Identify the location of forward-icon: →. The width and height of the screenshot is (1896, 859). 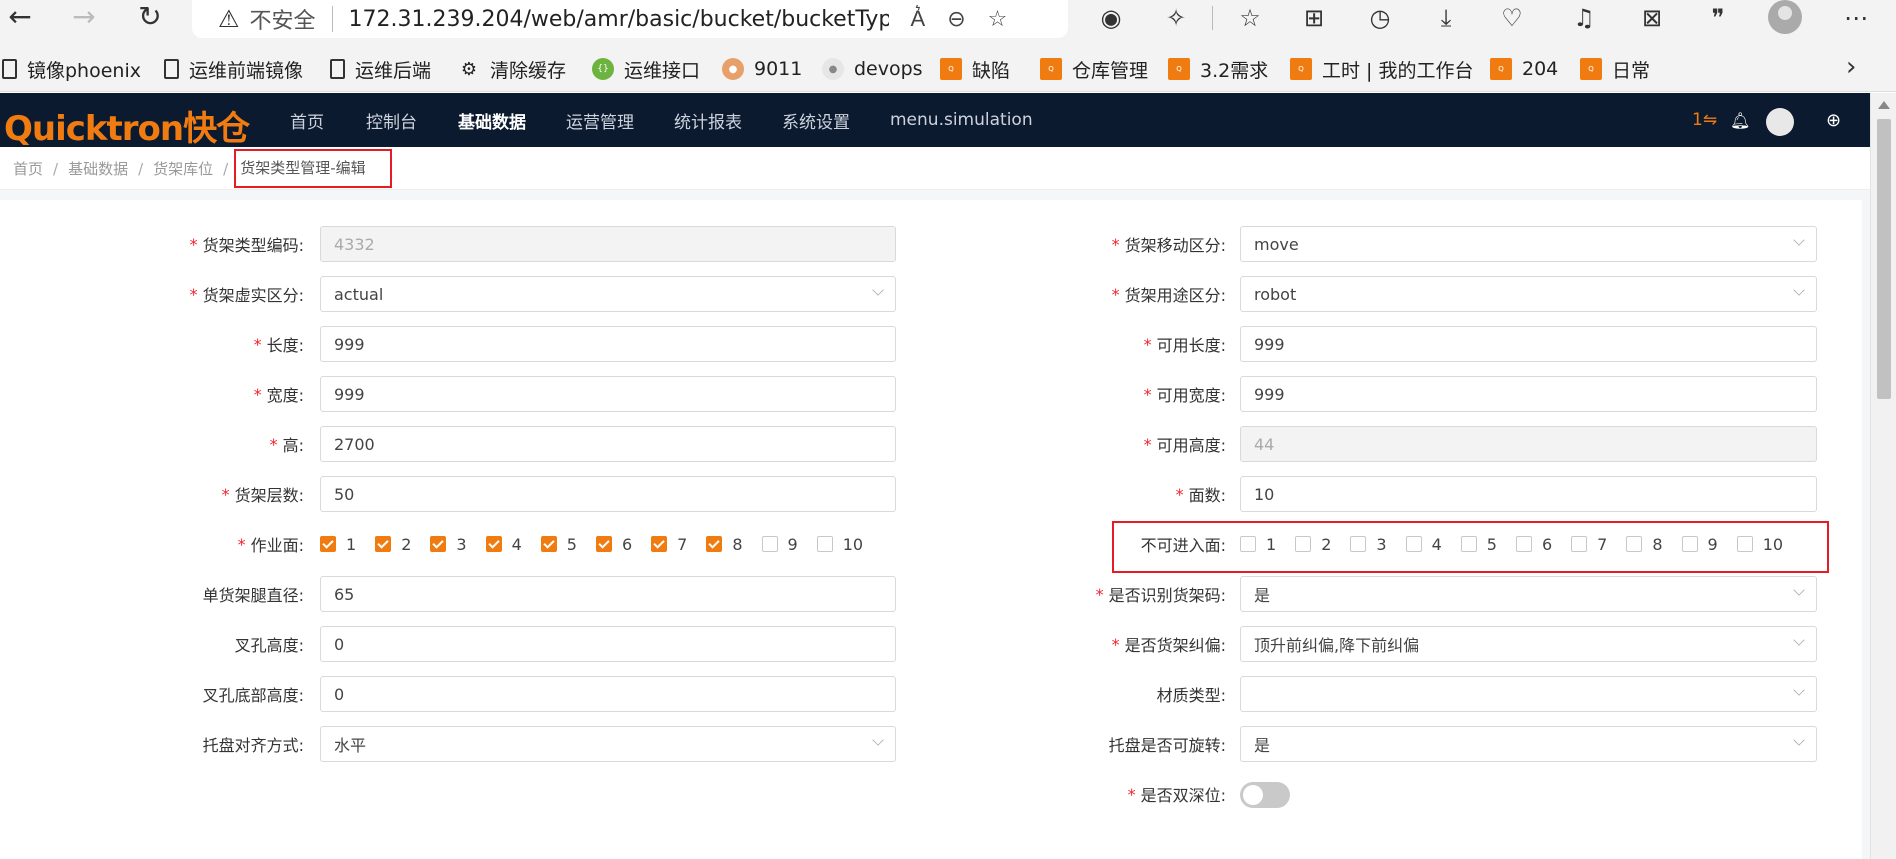
(84, 16).